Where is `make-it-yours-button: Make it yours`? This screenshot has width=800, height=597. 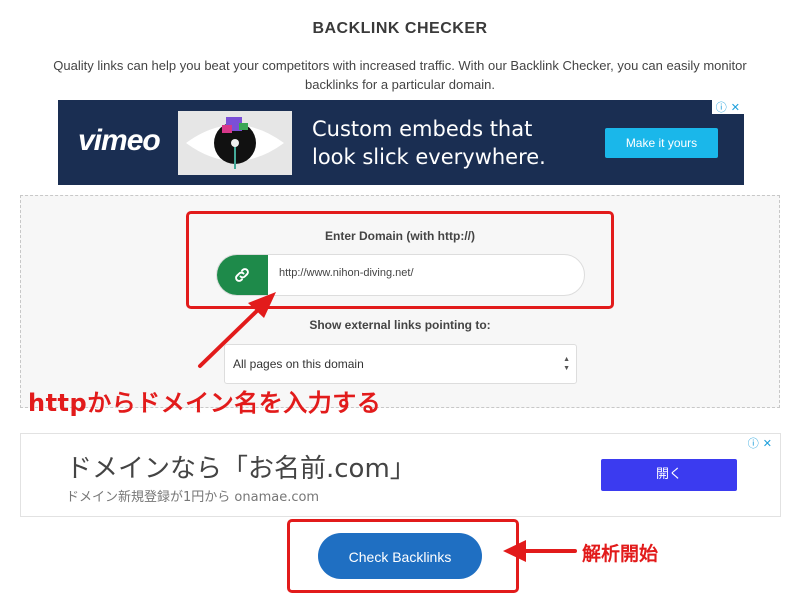 make-it-yours-button: Make it yours is located at coordinates (661, 143).